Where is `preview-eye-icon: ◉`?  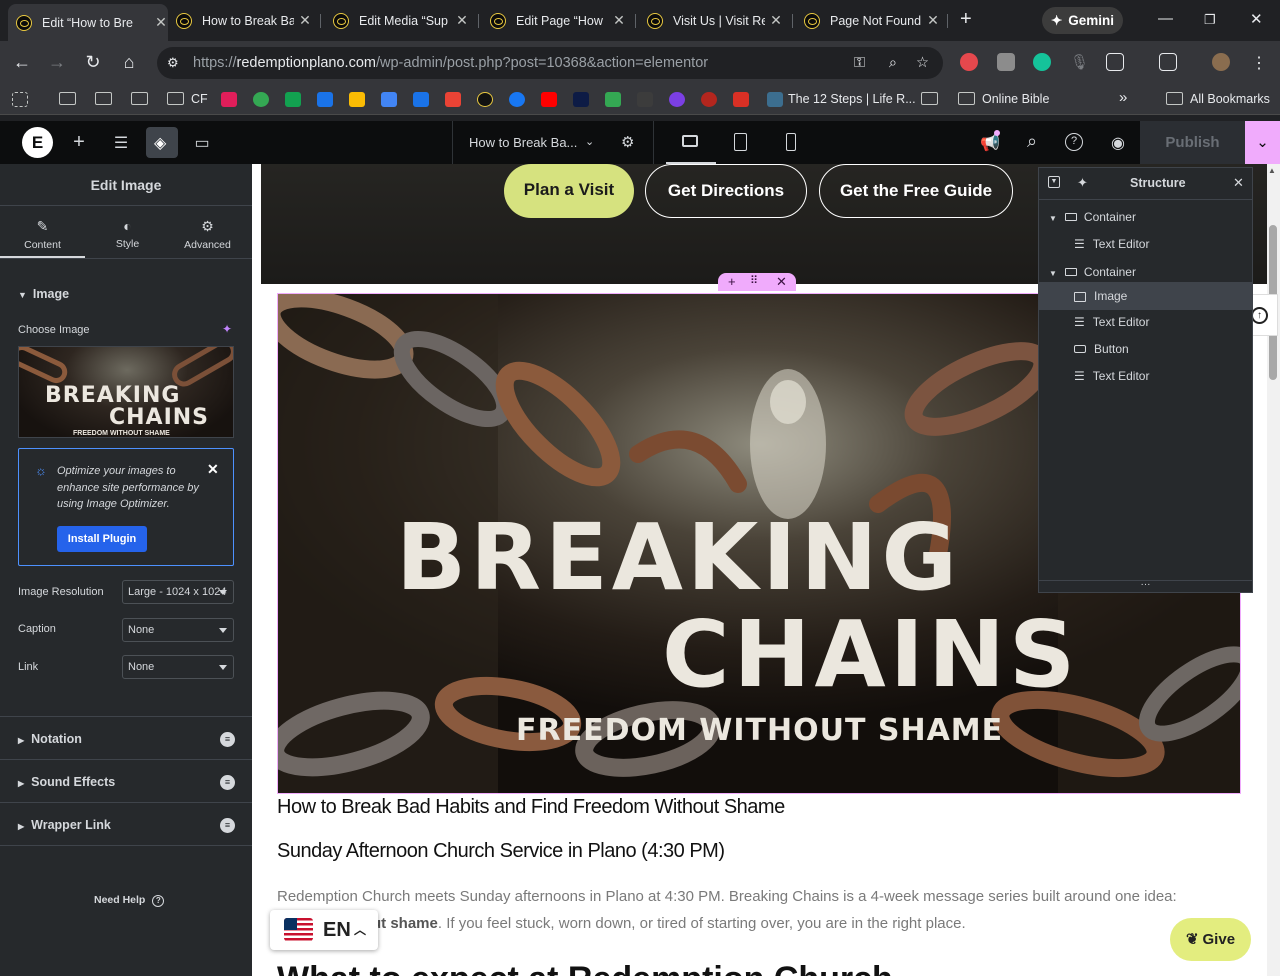 preview-eye-icon: ◉ is located at coordinates (1118, 143).